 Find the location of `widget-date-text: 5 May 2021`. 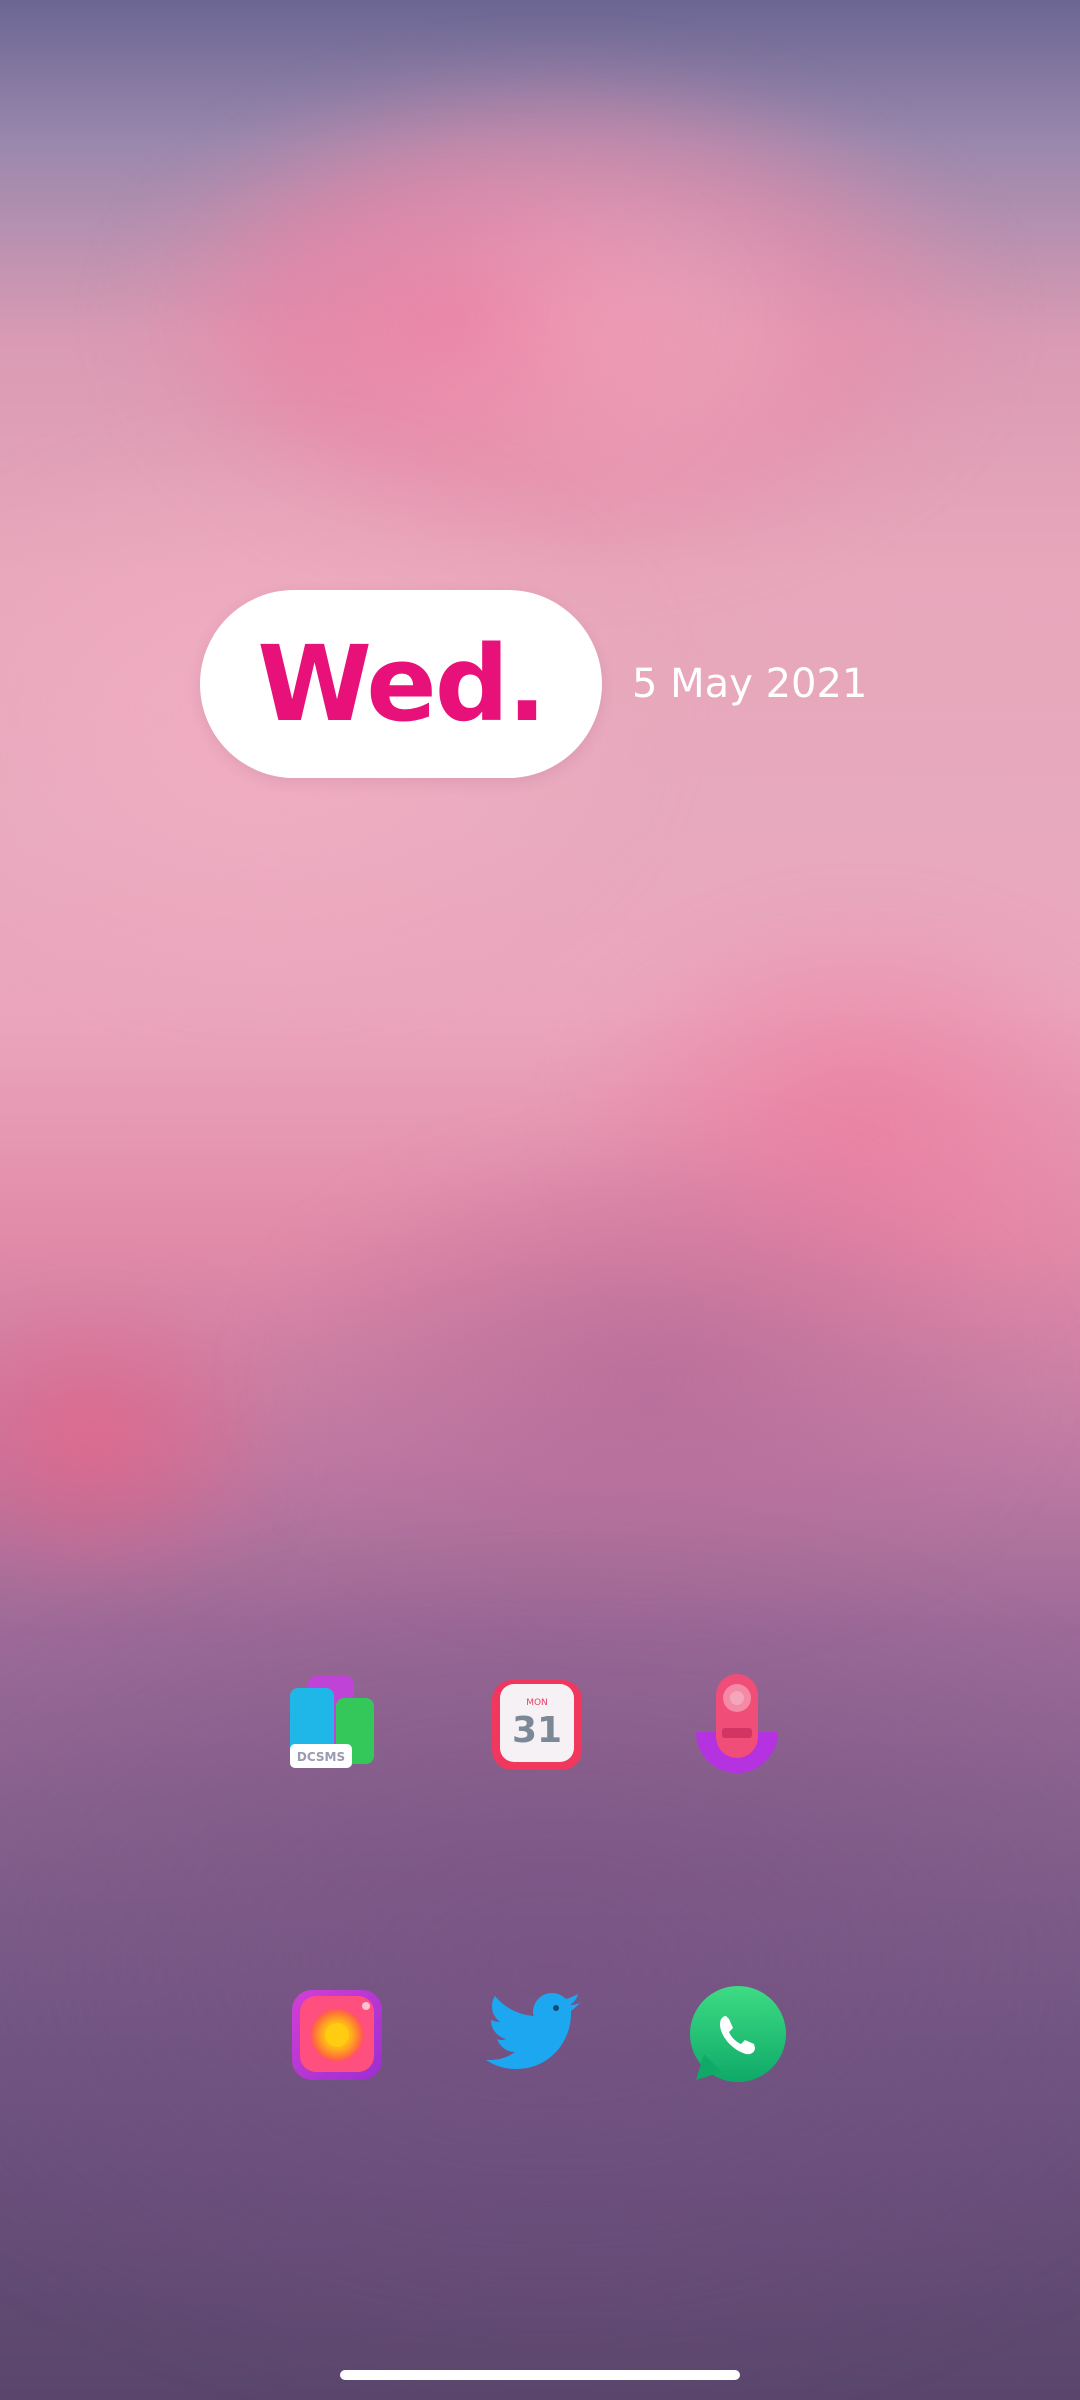

widget-date-text: 5 May 2021 is located at coordinates (750, 684).